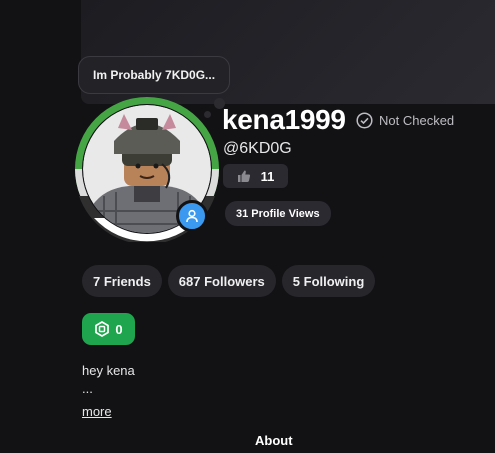 Image resolution: width=495 pixels, height=453 pixels. Describe the element at coordinates (284, 119) in the screenshot. I see `username: kena1999` at that location.